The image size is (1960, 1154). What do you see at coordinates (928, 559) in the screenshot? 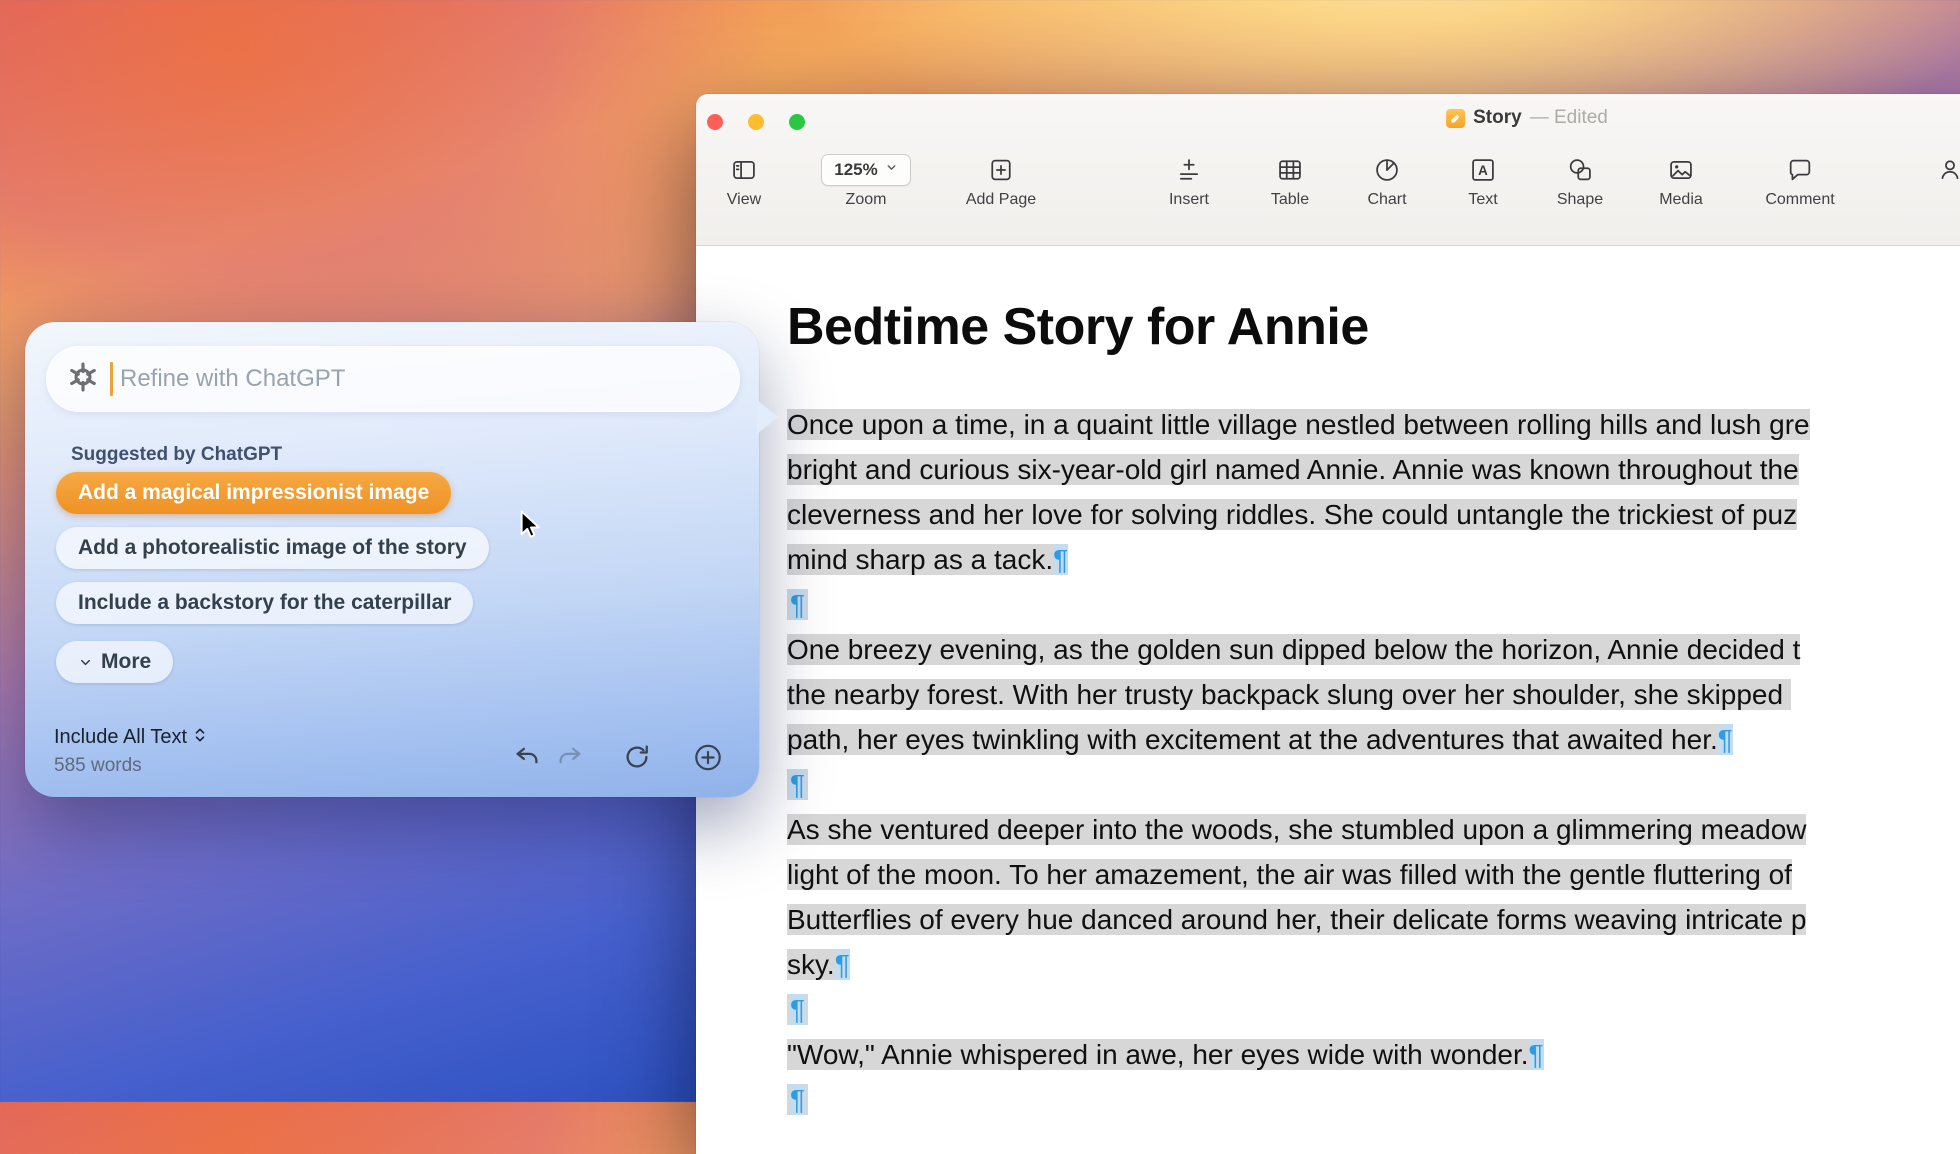
I see `selected-text: mind sharp as a tack.¶` at bounding box center [928, 559].